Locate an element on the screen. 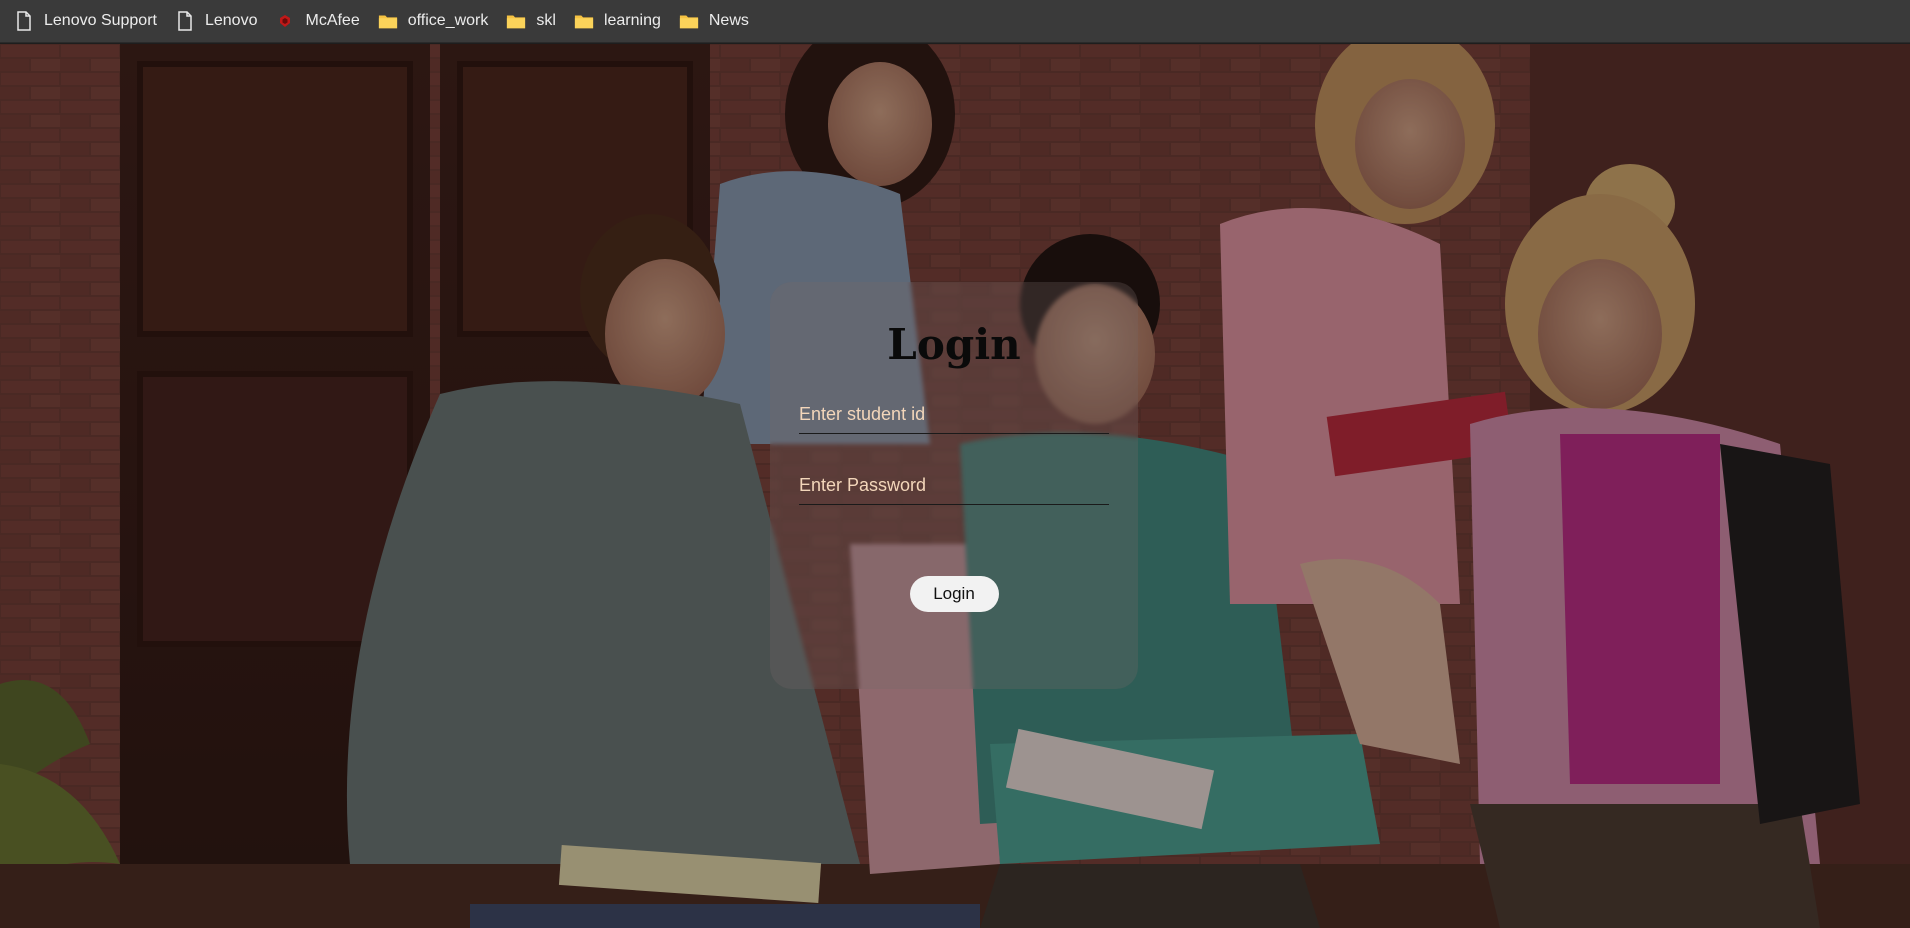 This screenshot has height=928, width=1910. bookmark-office-work: office_work is located at coordinates (434, 21).